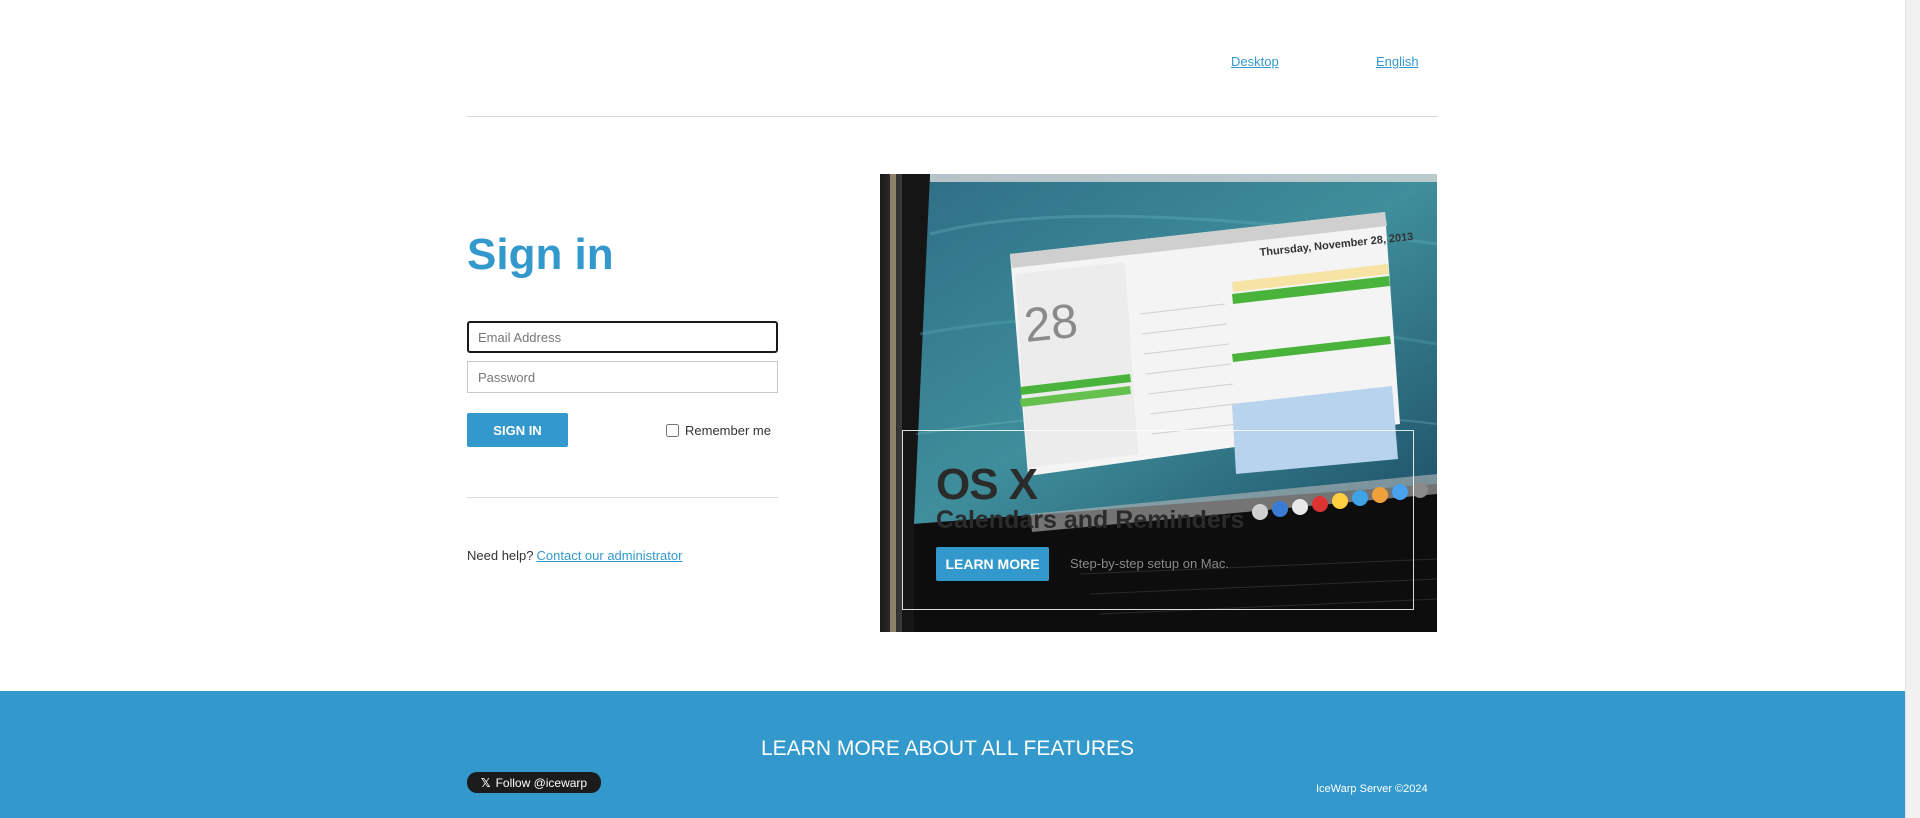  What do you see at coordinates (947, 749) in the screenshot?
I see `learn-more-features-link: LEARN MORE ABOUT ALL FEATURES` at bounding box center [947, 749].